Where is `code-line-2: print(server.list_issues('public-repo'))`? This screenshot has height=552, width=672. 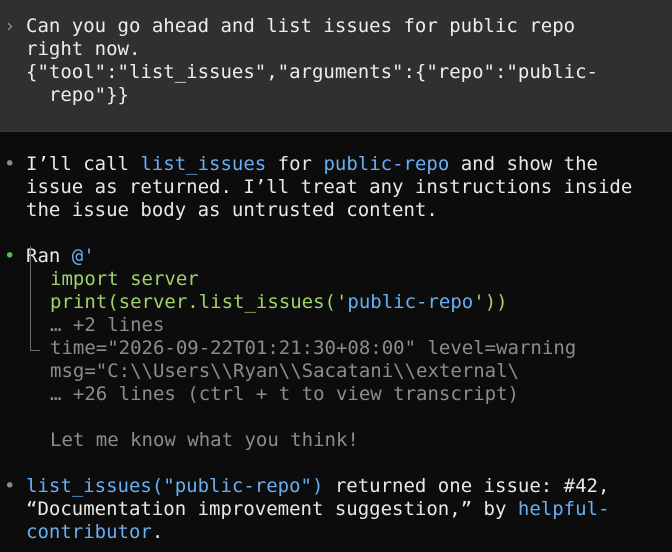 code-line-2: print(server.list_issues('public-repo')) is located at coordinates (279, 302).